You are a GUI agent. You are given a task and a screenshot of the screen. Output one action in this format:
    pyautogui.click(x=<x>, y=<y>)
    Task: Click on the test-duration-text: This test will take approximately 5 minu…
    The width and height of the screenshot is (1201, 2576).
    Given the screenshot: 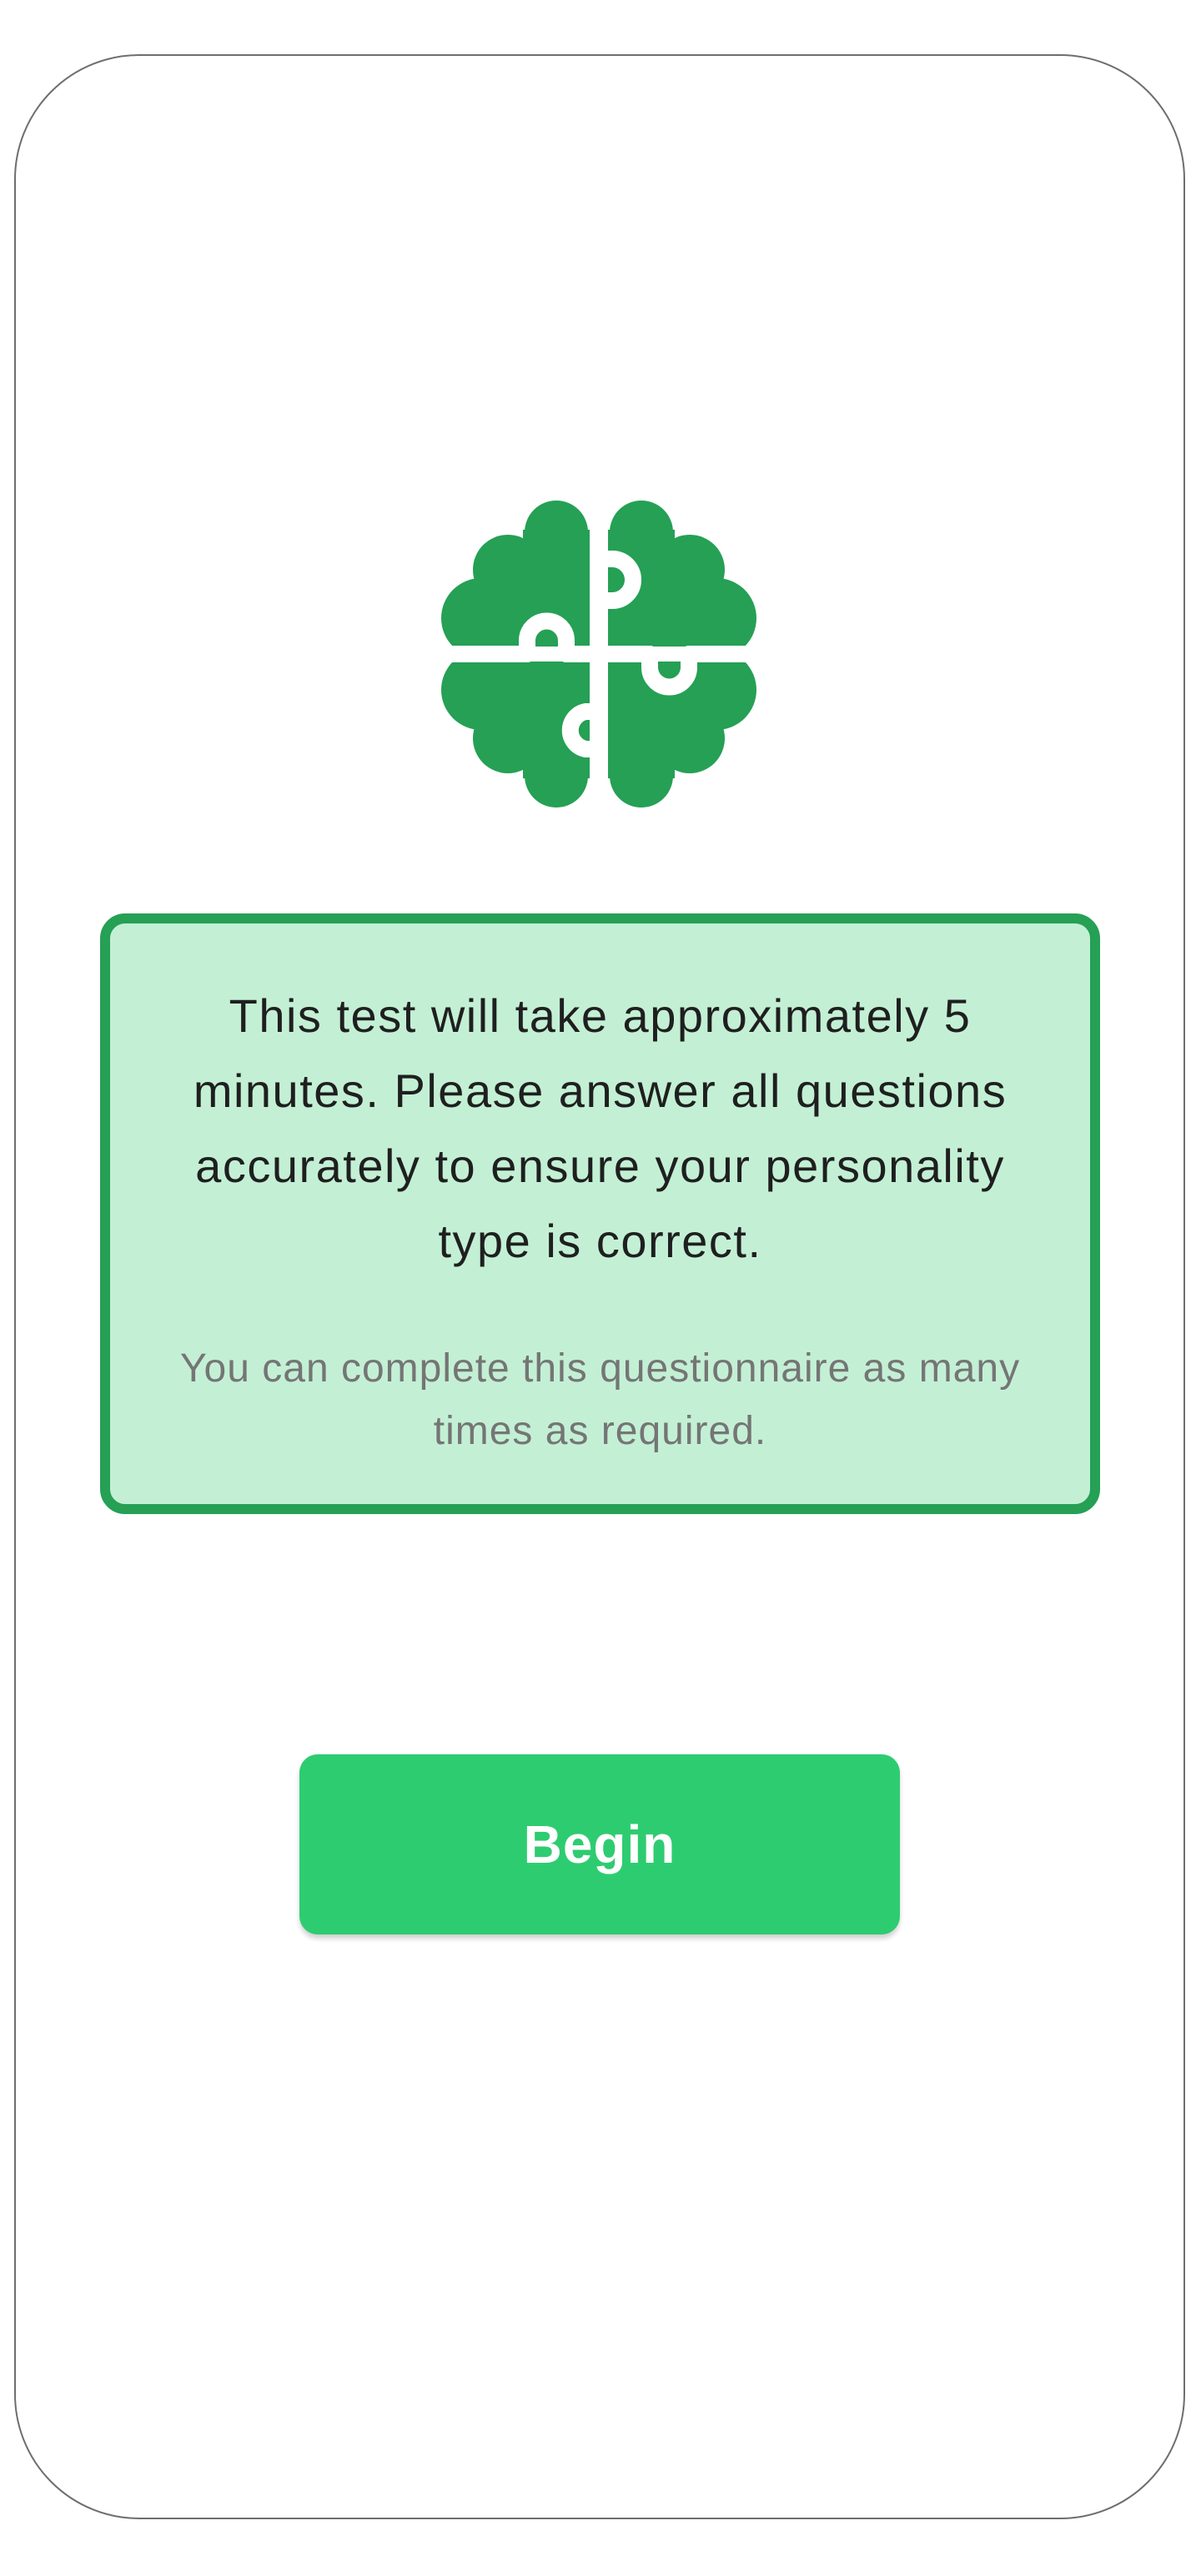 What is the action you would take?
    pyautogui.click(x=601, y=1128)
    